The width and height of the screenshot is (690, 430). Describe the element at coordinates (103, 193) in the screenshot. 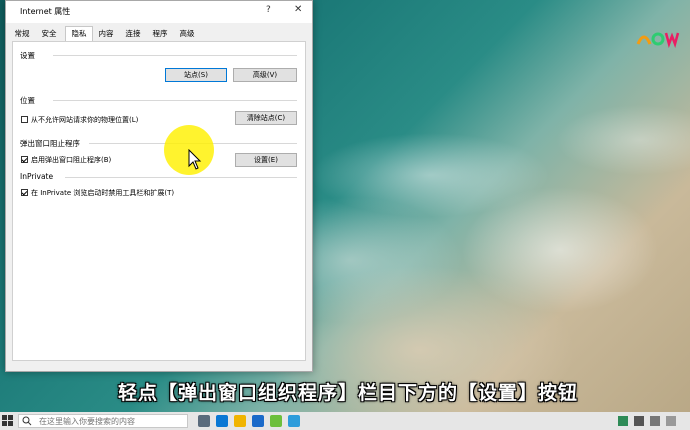

I see `inprivate-checkbox-label: 在 InPrivate 浏览启动时禁用工具栏和扩展(T)` at that location.